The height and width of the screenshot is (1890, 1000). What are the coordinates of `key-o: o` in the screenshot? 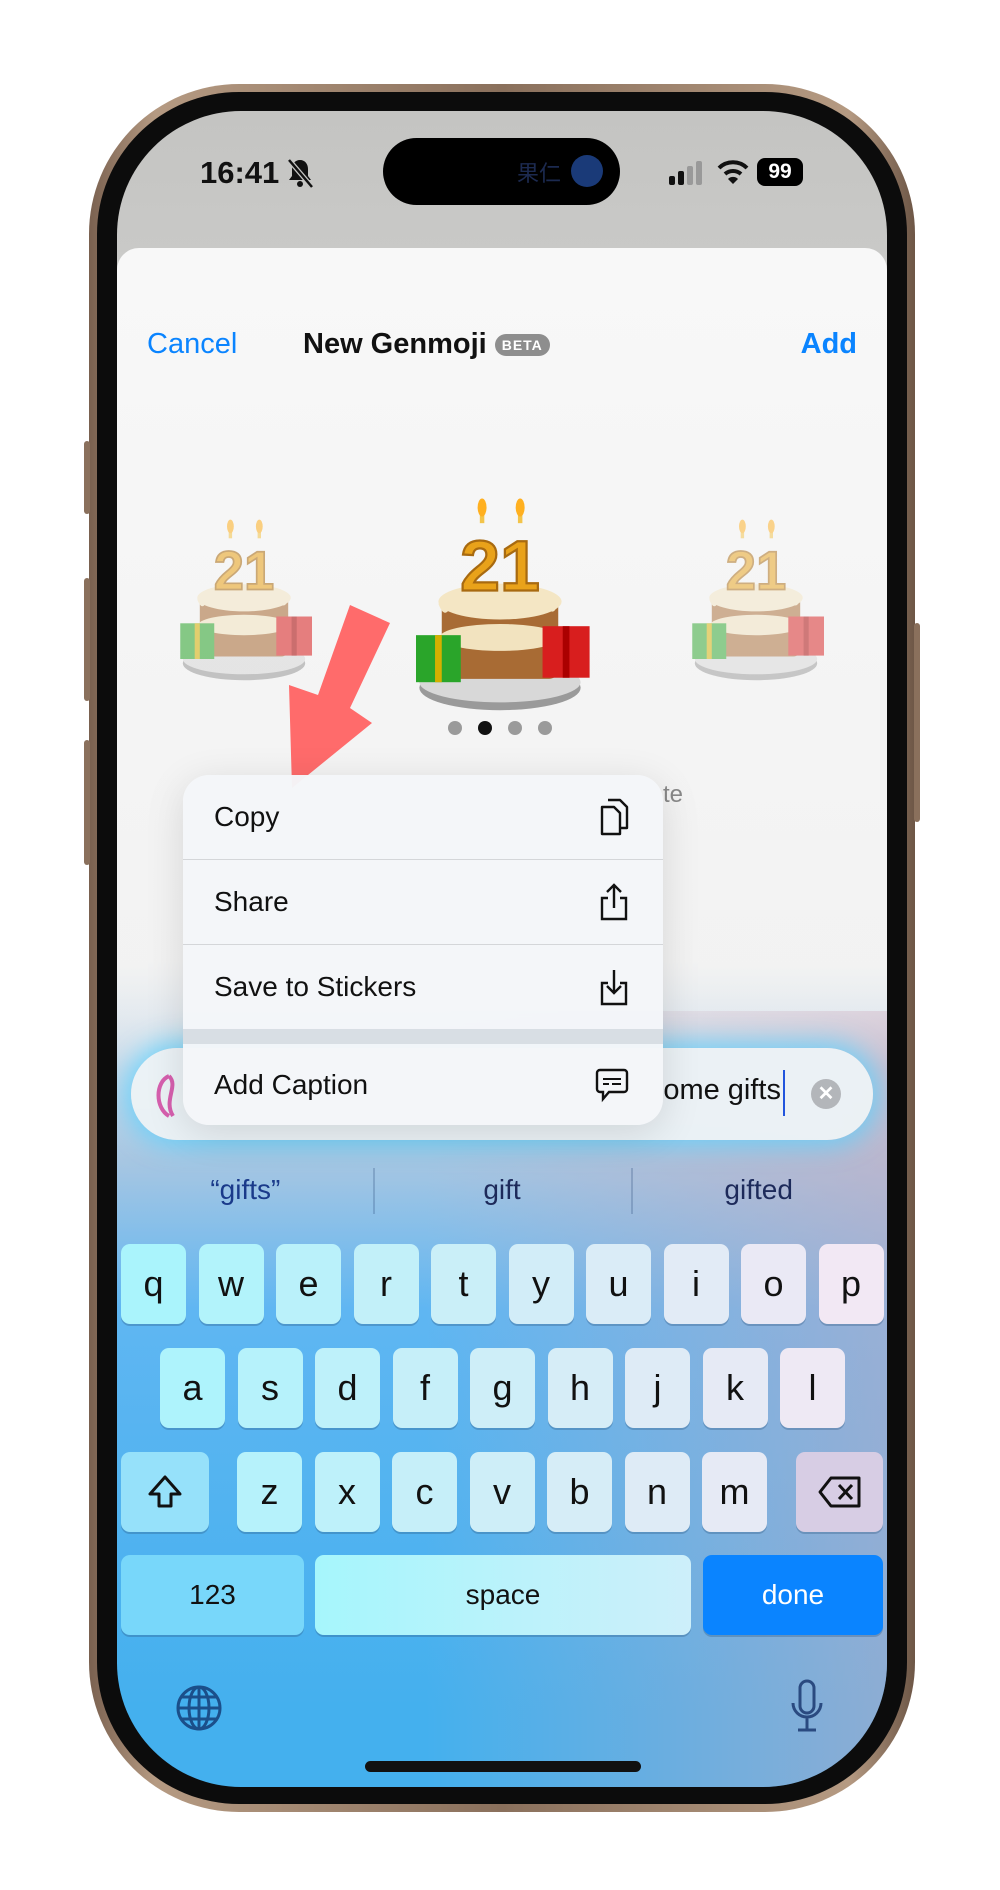 It's located at (773, 1284).